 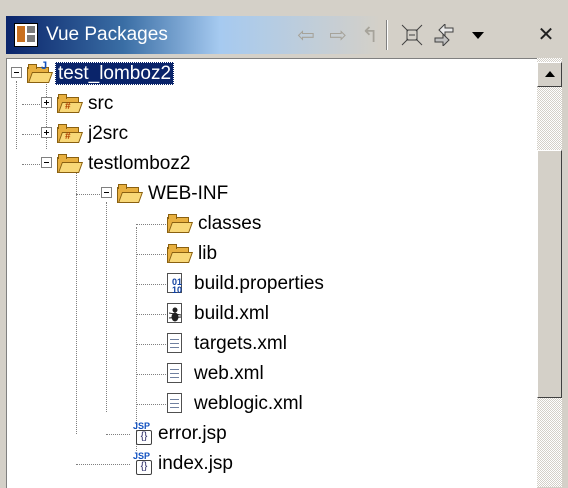 I want to click on tree-item-targets-xml: targets.xml, so click(x=272, y=344).